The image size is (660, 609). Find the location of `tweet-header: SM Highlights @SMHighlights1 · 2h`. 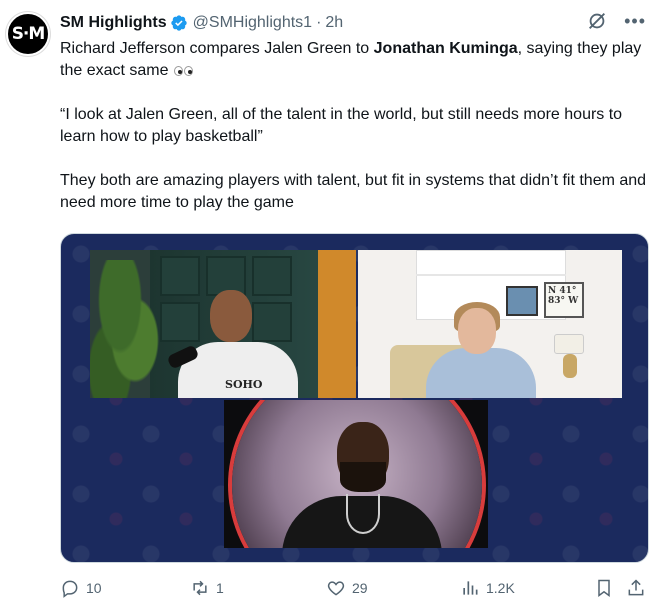

tweet-header: SM Highlights @SMHighlights1 · 2h is located at coordinates (201, 23).